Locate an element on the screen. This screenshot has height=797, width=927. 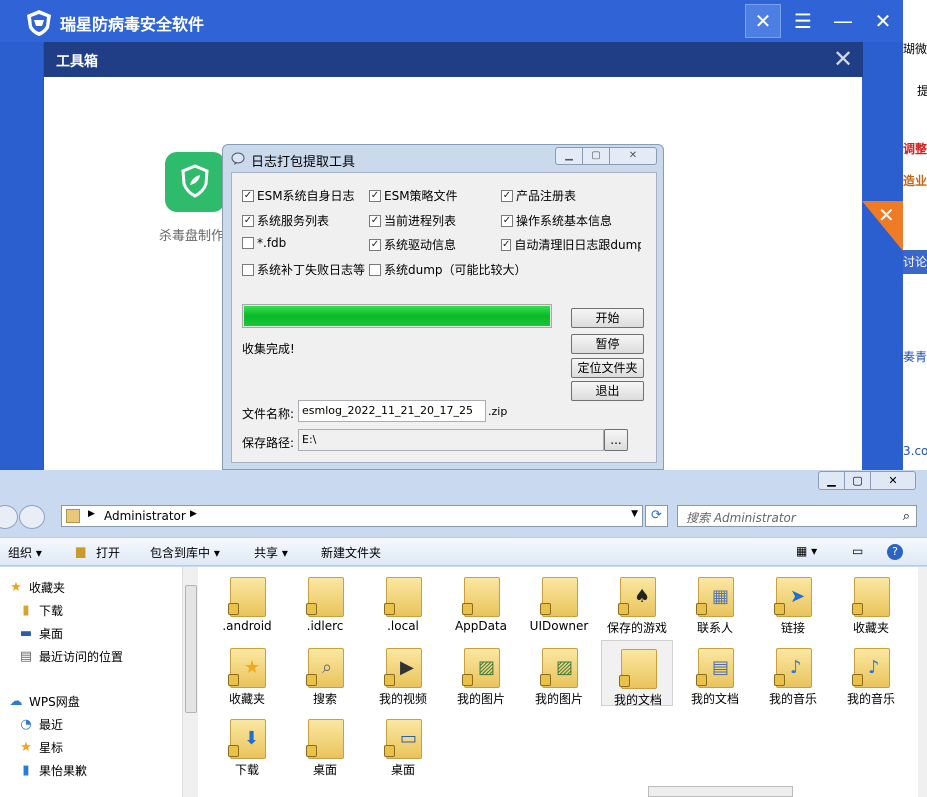
preview-pane-icon: ▭ is located at coordinates (857, 551).